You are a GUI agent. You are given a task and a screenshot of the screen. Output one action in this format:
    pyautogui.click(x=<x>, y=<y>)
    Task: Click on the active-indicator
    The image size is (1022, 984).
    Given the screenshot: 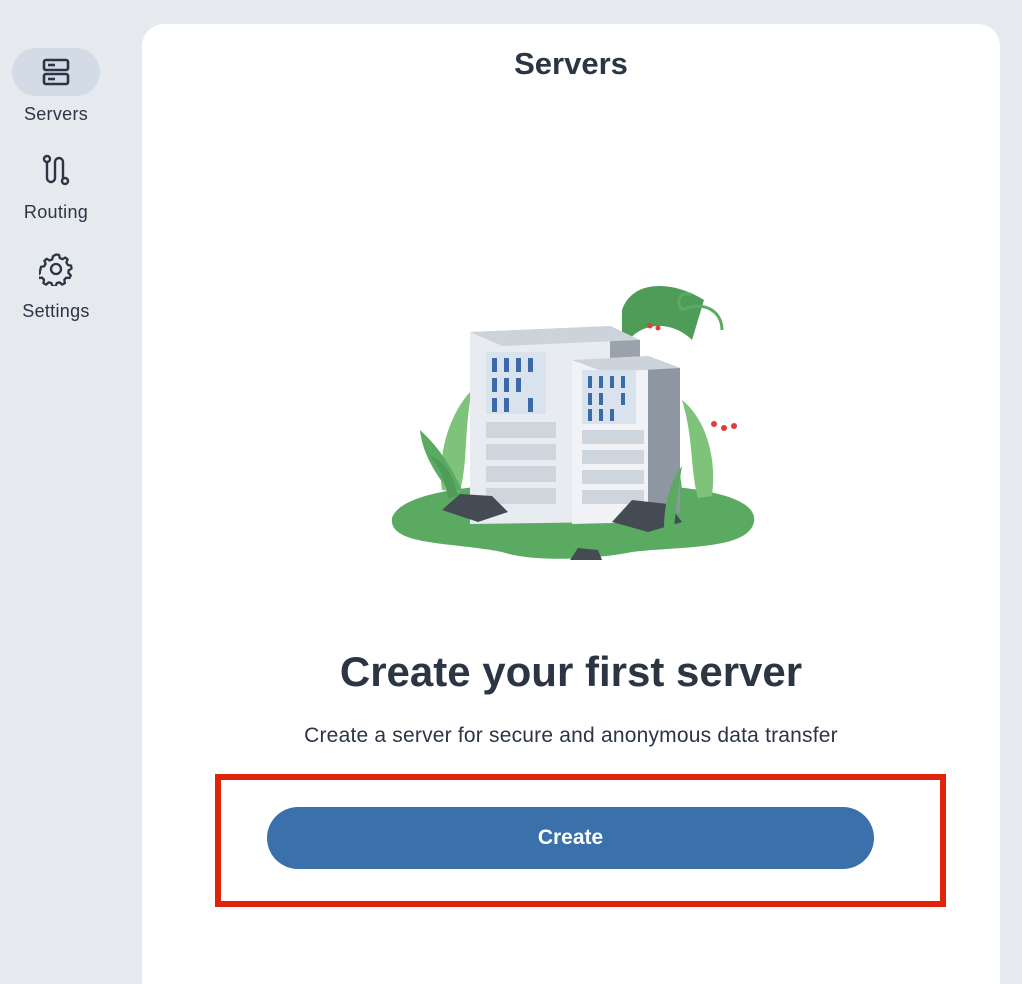 What is the action you would take?
    pyautogui.click(x=56, y=72)
    